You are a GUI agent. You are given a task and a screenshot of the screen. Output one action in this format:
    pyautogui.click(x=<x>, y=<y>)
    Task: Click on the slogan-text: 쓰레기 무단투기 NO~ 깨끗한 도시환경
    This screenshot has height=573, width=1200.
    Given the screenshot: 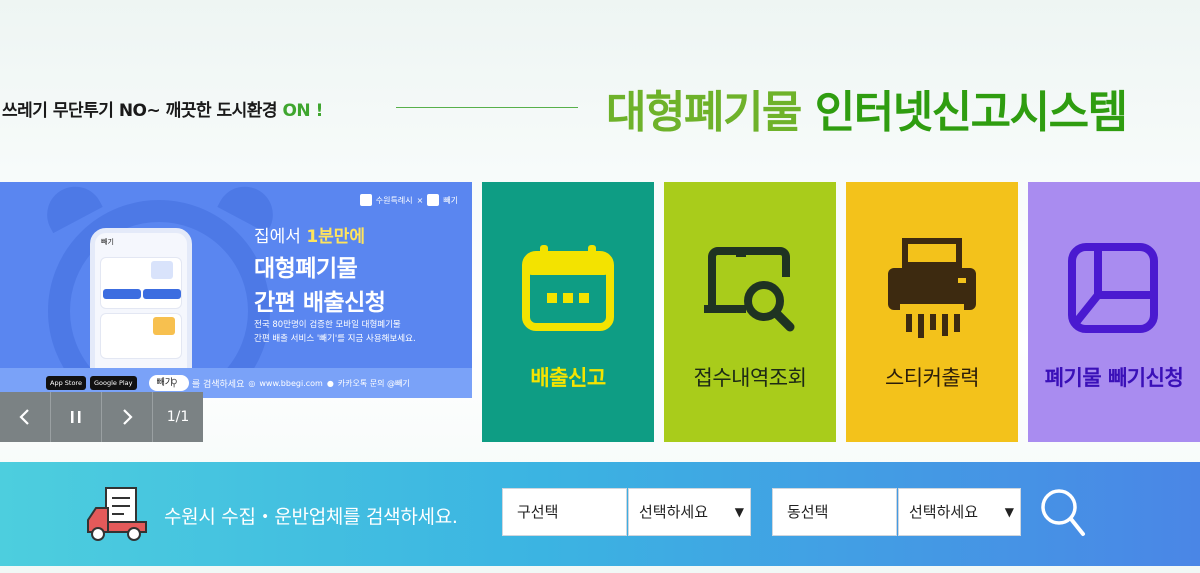 What is the action you would take?
    pyautogui.click(x=140, y=111)
    